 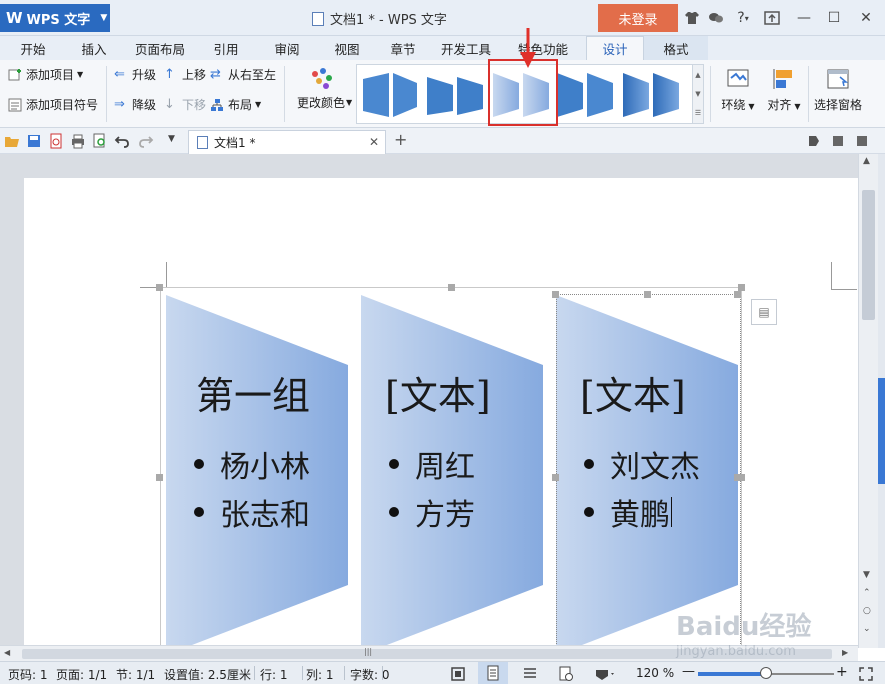 I want to click on minimize-button: —, so click(x=804, y=18).